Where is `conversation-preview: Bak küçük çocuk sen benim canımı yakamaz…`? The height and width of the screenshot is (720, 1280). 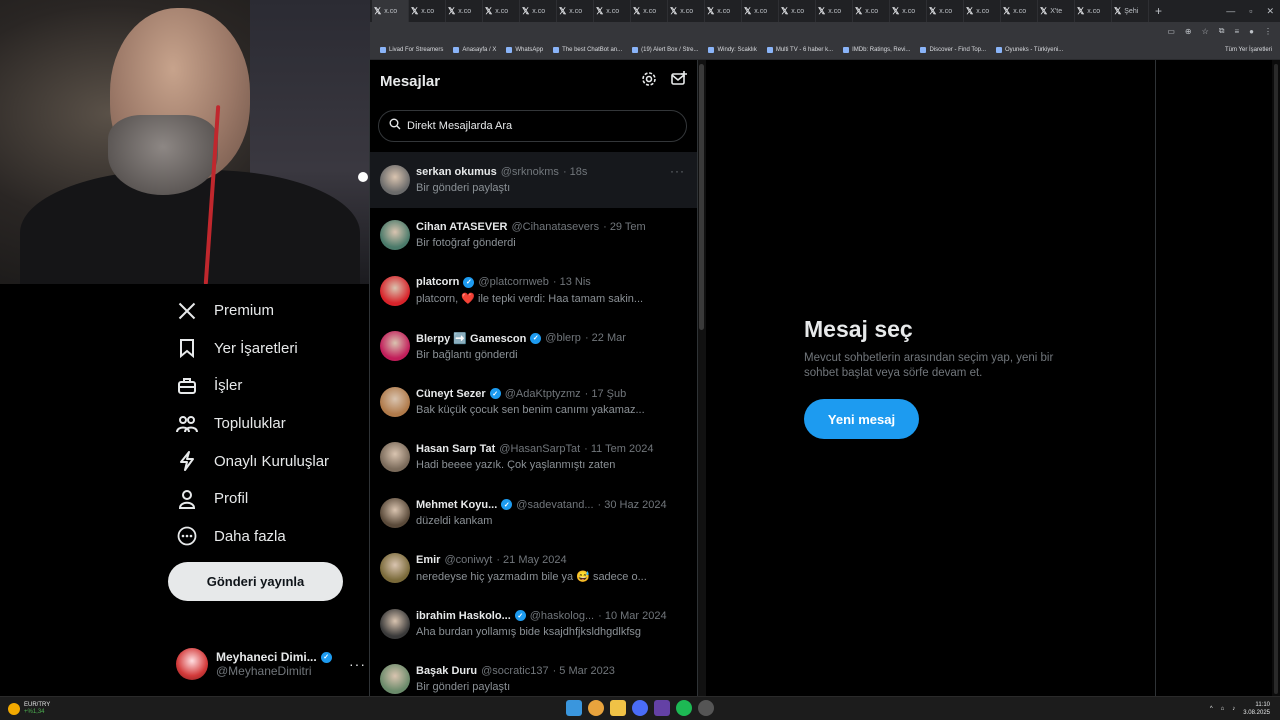 conversation-preview: Bak küçük çocuk sen benim canımı yakamaz… is located at coordinates (530, 409).